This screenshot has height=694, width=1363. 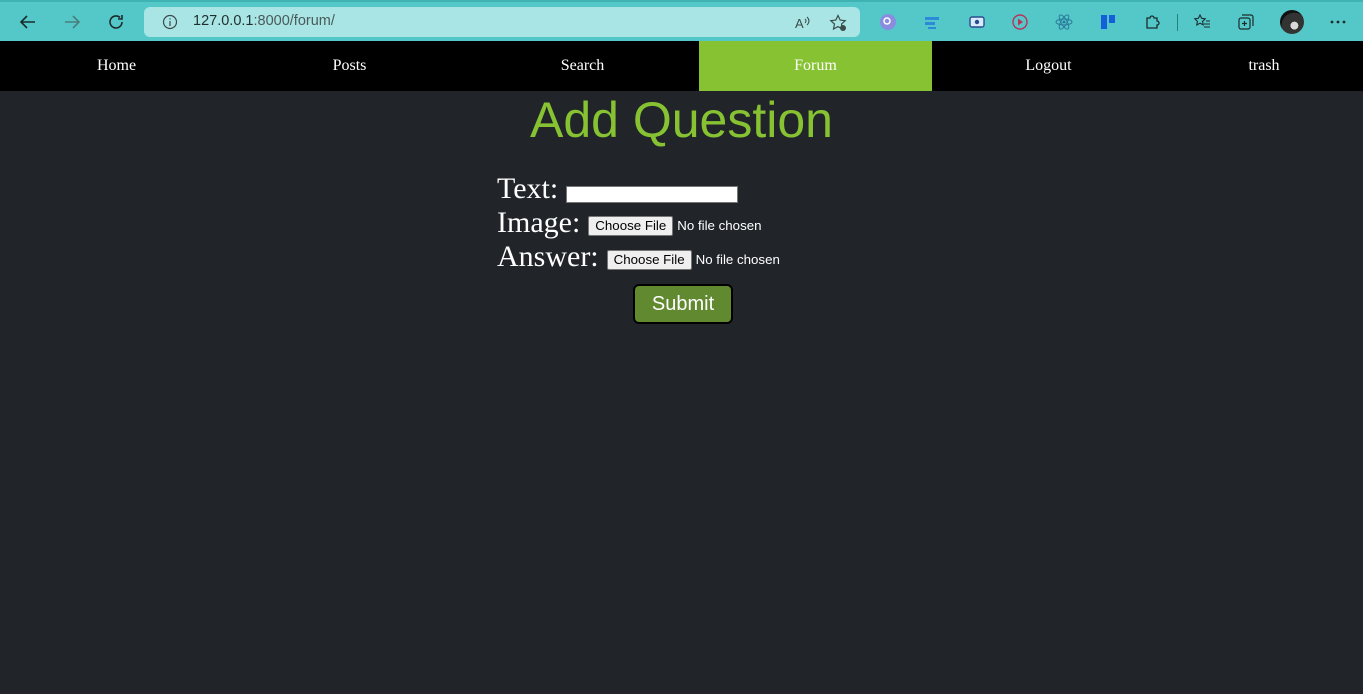 I want to click on site-navbar: Home Posts Search Forum Logout trash, so click(x=681, y=66).